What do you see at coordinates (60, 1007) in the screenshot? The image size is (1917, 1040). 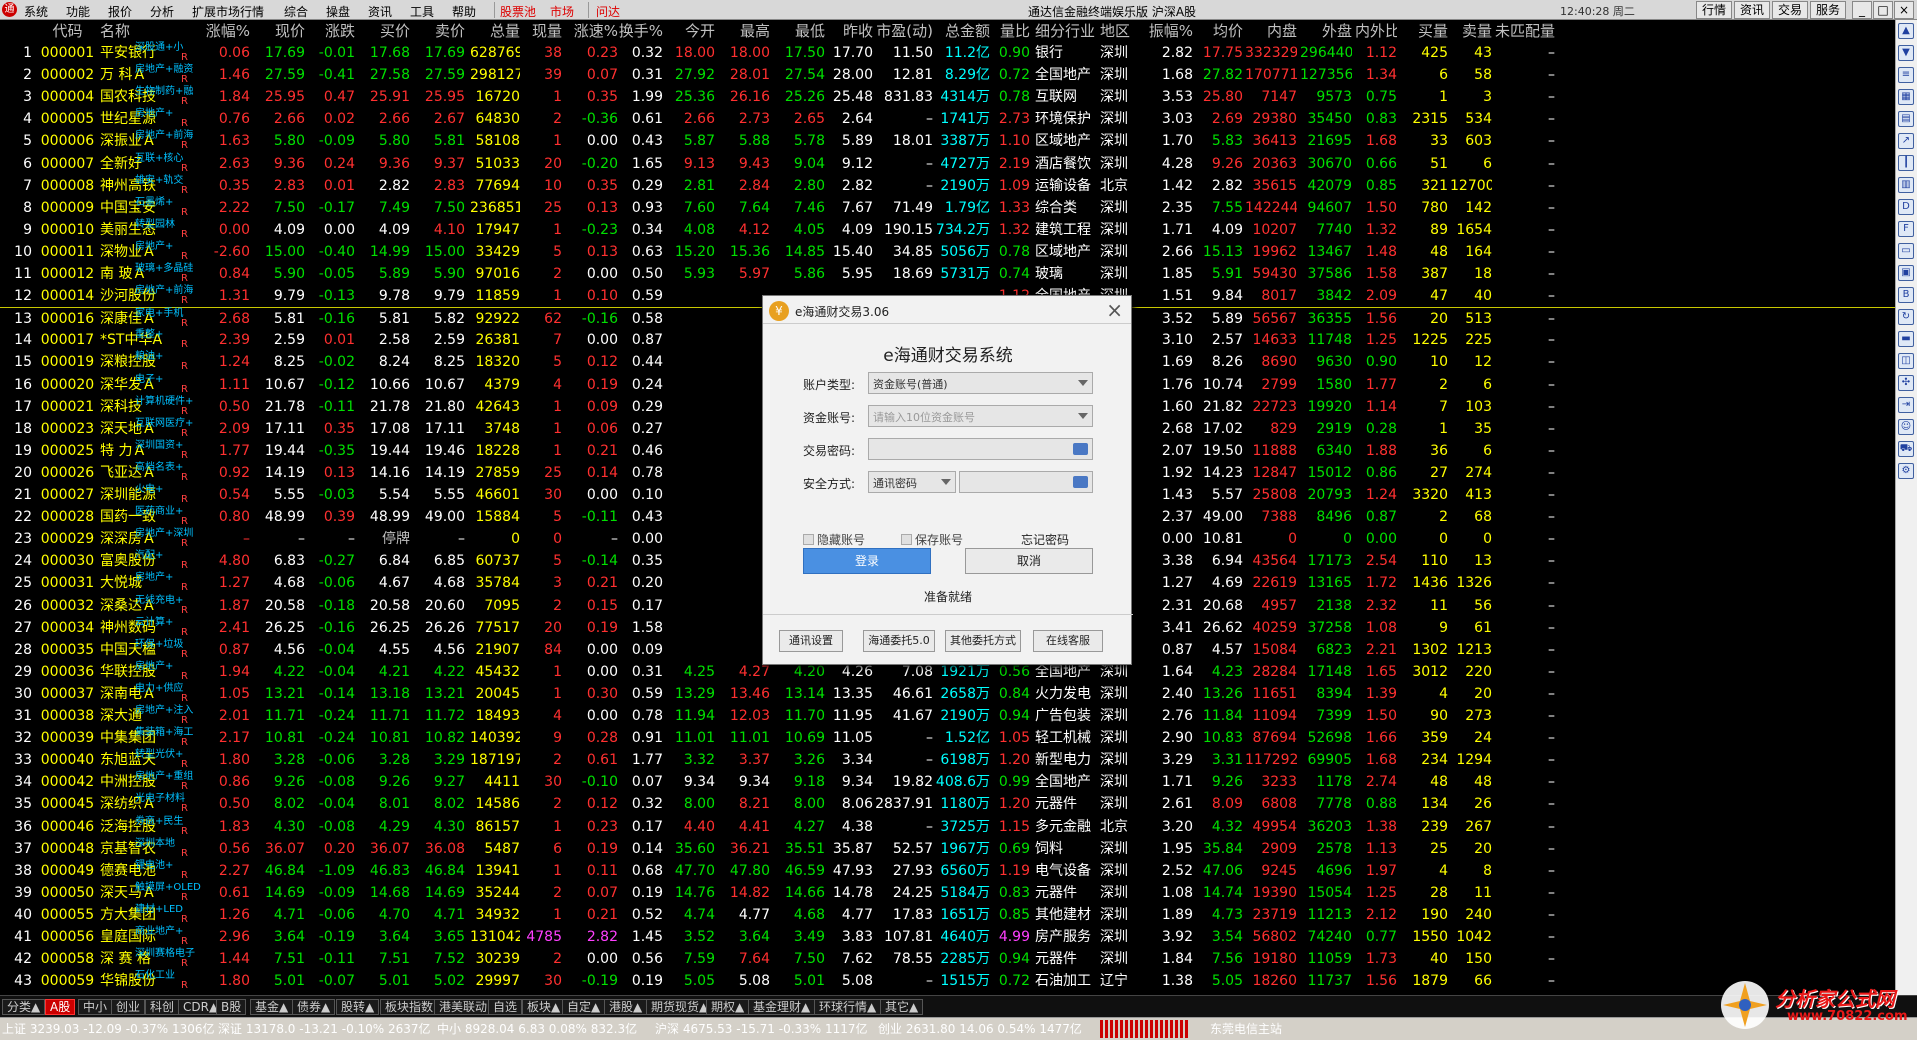 I see `tab-1: A股` at bounding box center [60, 1007].